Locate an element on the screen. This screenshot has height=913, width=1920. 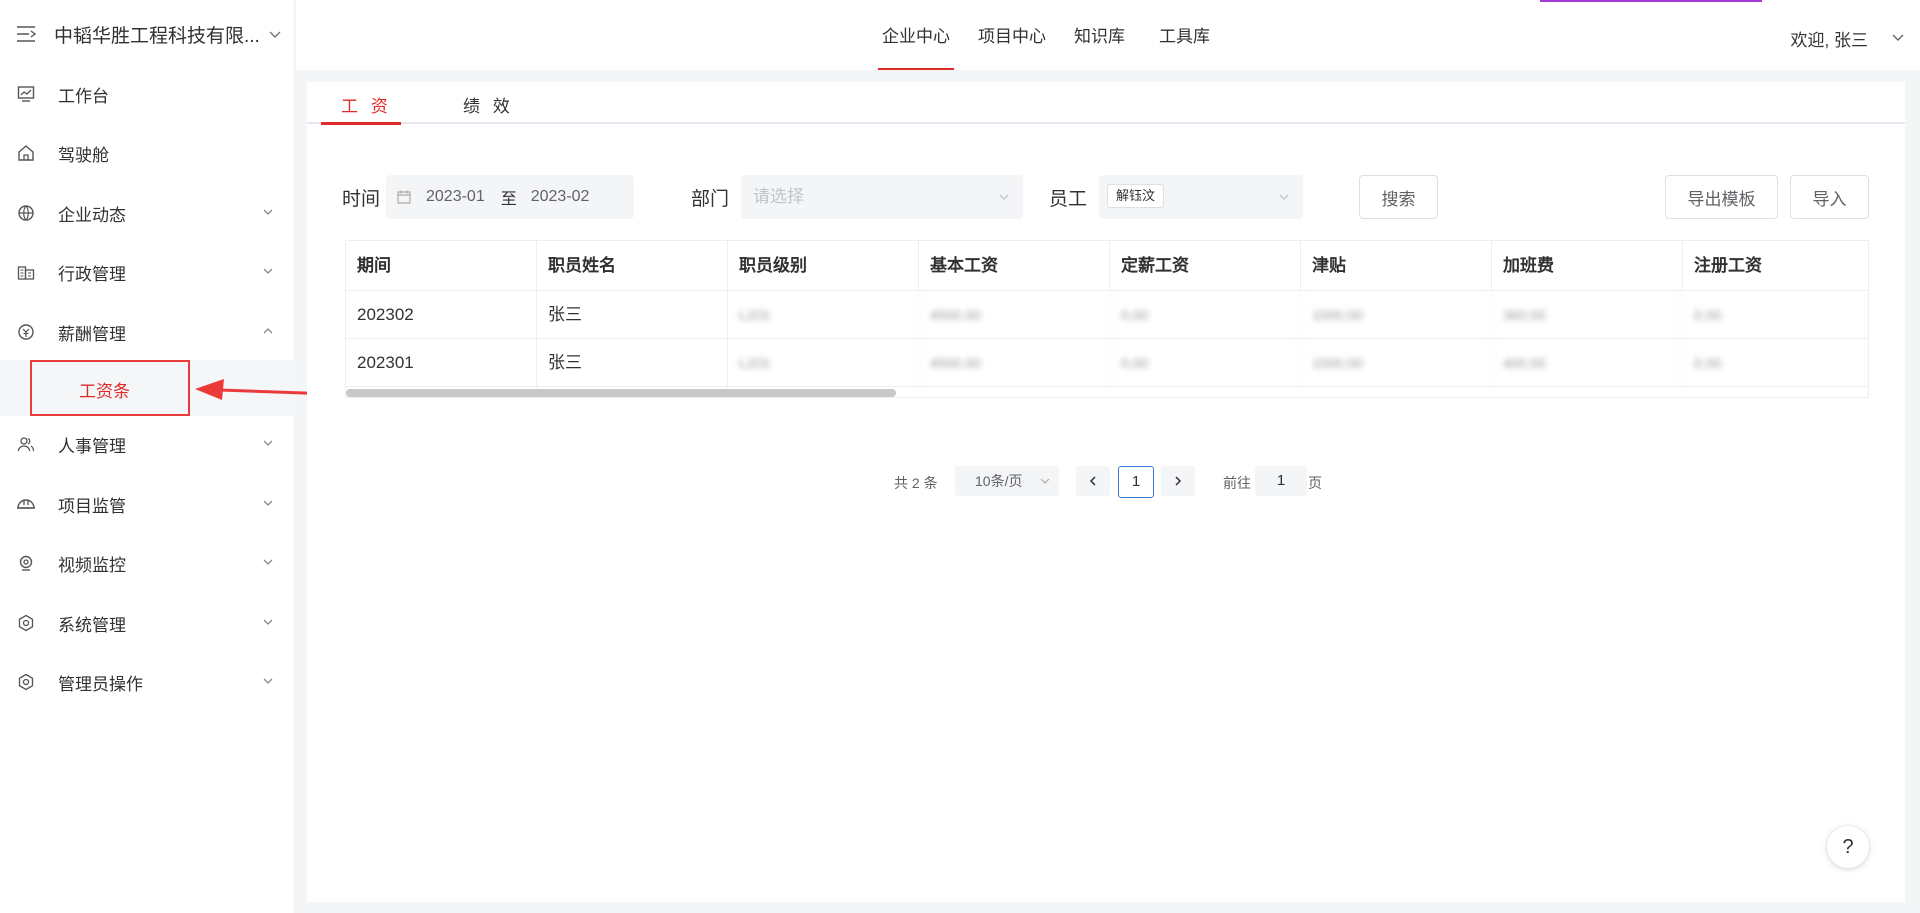
chevron-right-icon is located at coordinates (1178, 481).